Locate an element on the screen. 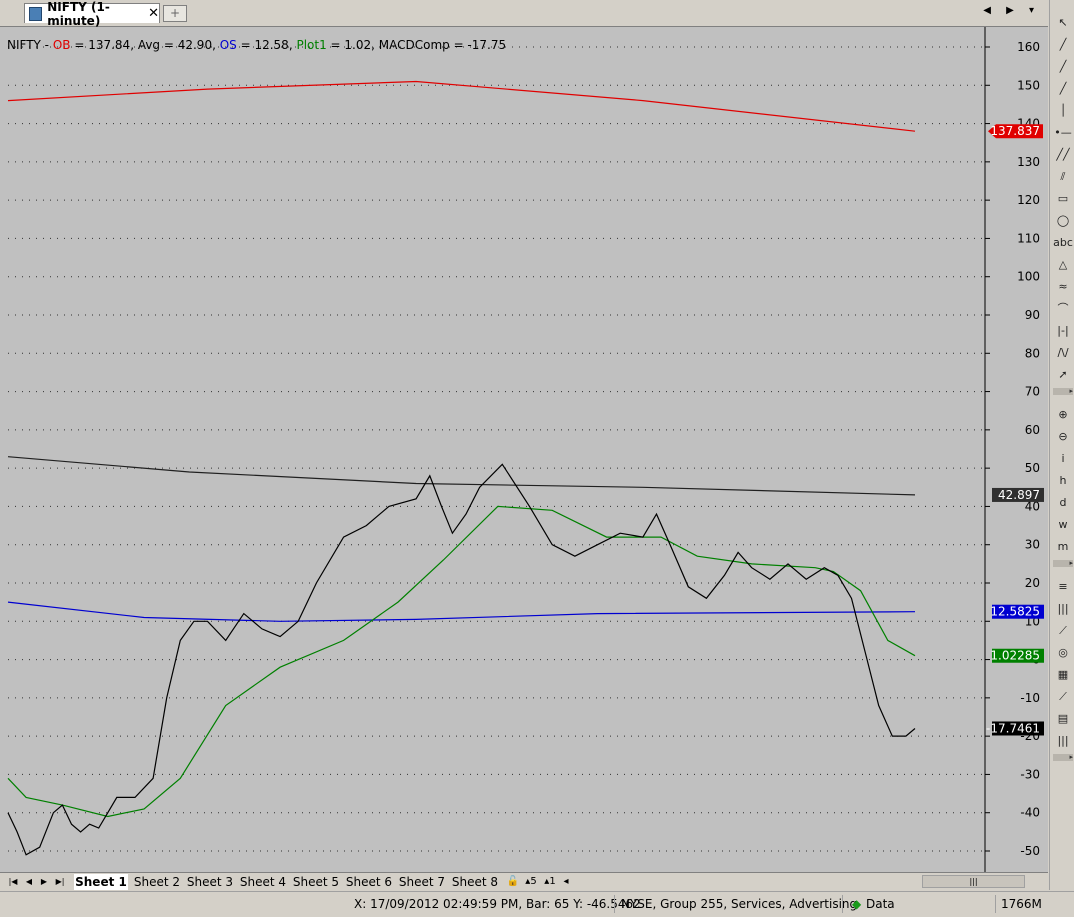  sheet-tab-5: Sheet 5 is located at coordinates (316, 882).